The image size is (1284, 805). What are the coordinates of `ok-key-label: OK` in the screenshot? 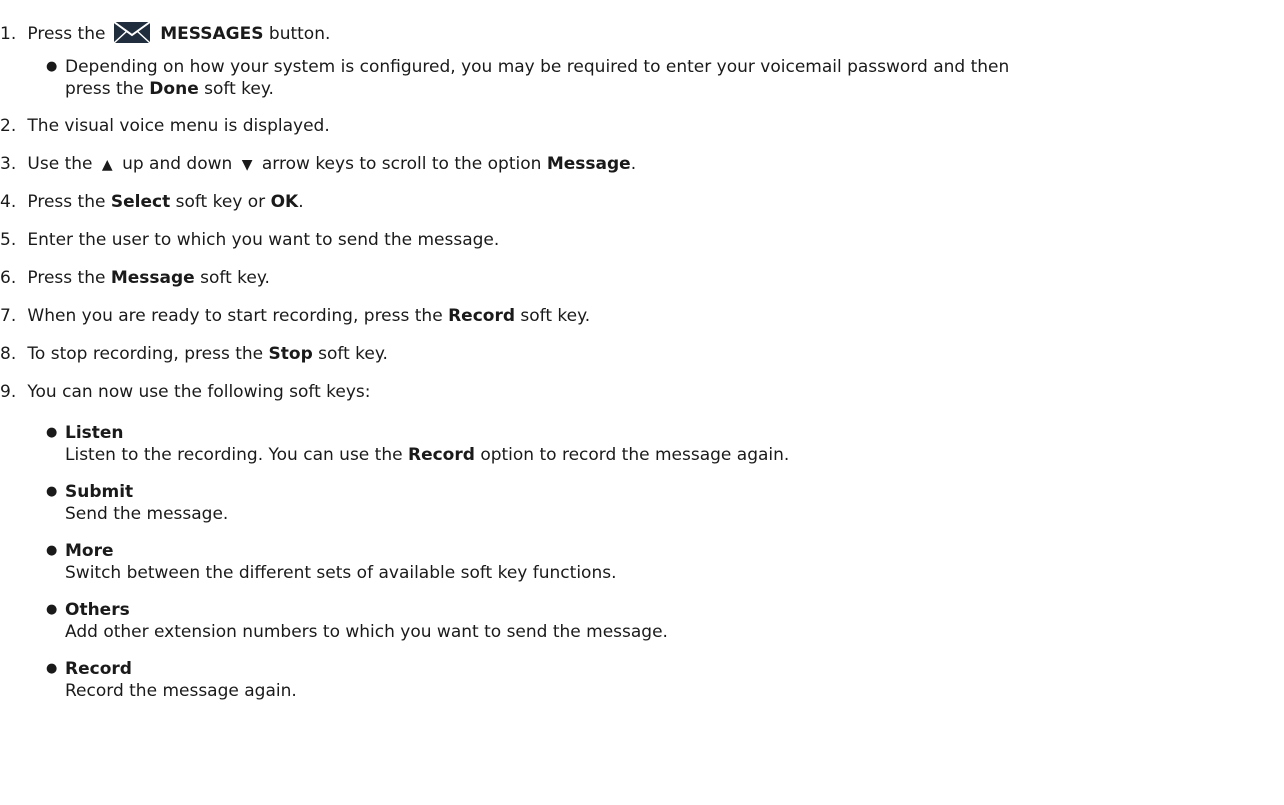 It's located at (284, 202).